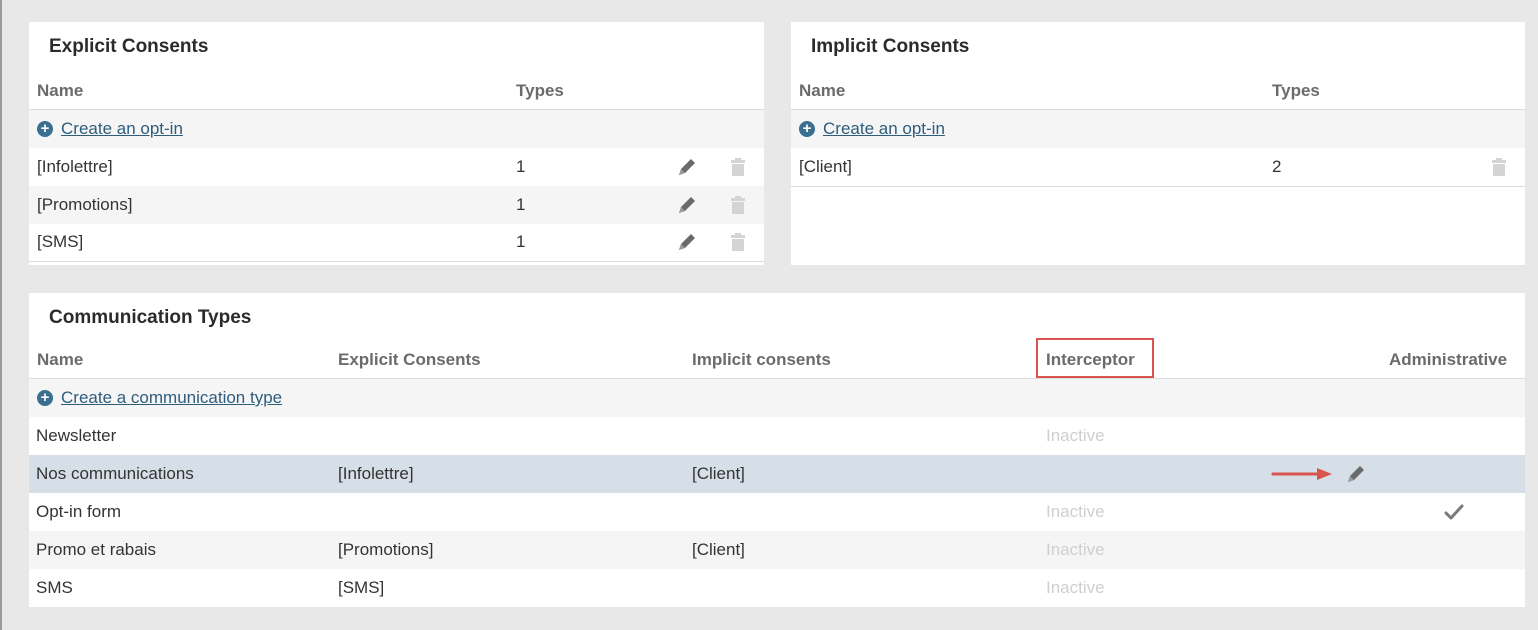 The image size is (1538, 630). Describe the element at coordinates (60, 241) in the screenshot. I see `row-name: [SMS]` at that location.